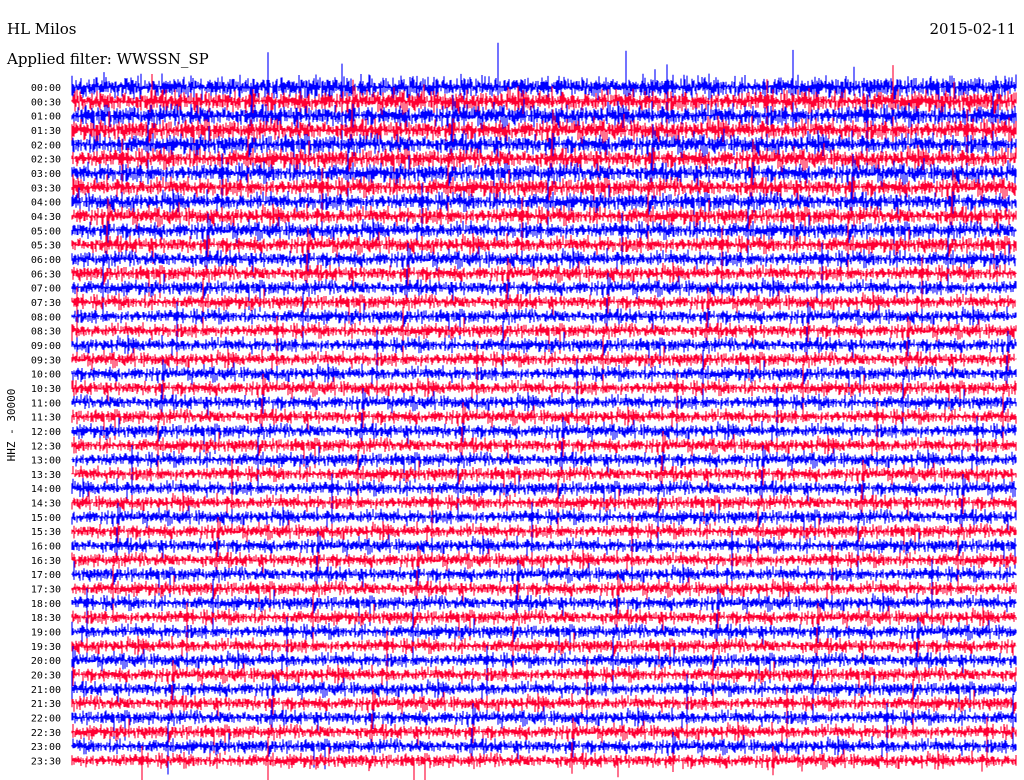 The width and height of the screenshot is (1024, 780). I want to click on row-label: 23:00, so click(46, 747).